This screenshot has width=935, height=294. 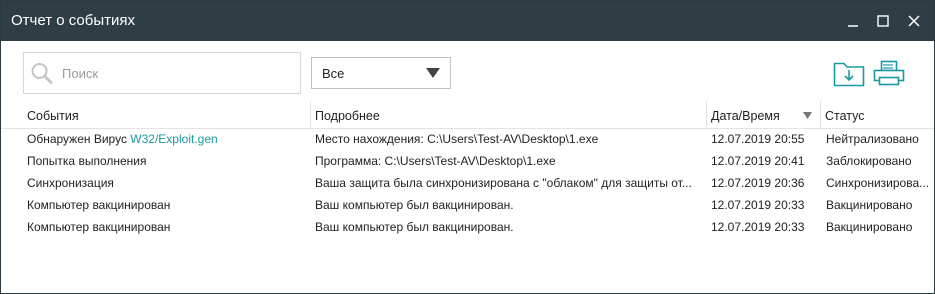 I want to click on folder-download-icon, so click(x=849, y=74).